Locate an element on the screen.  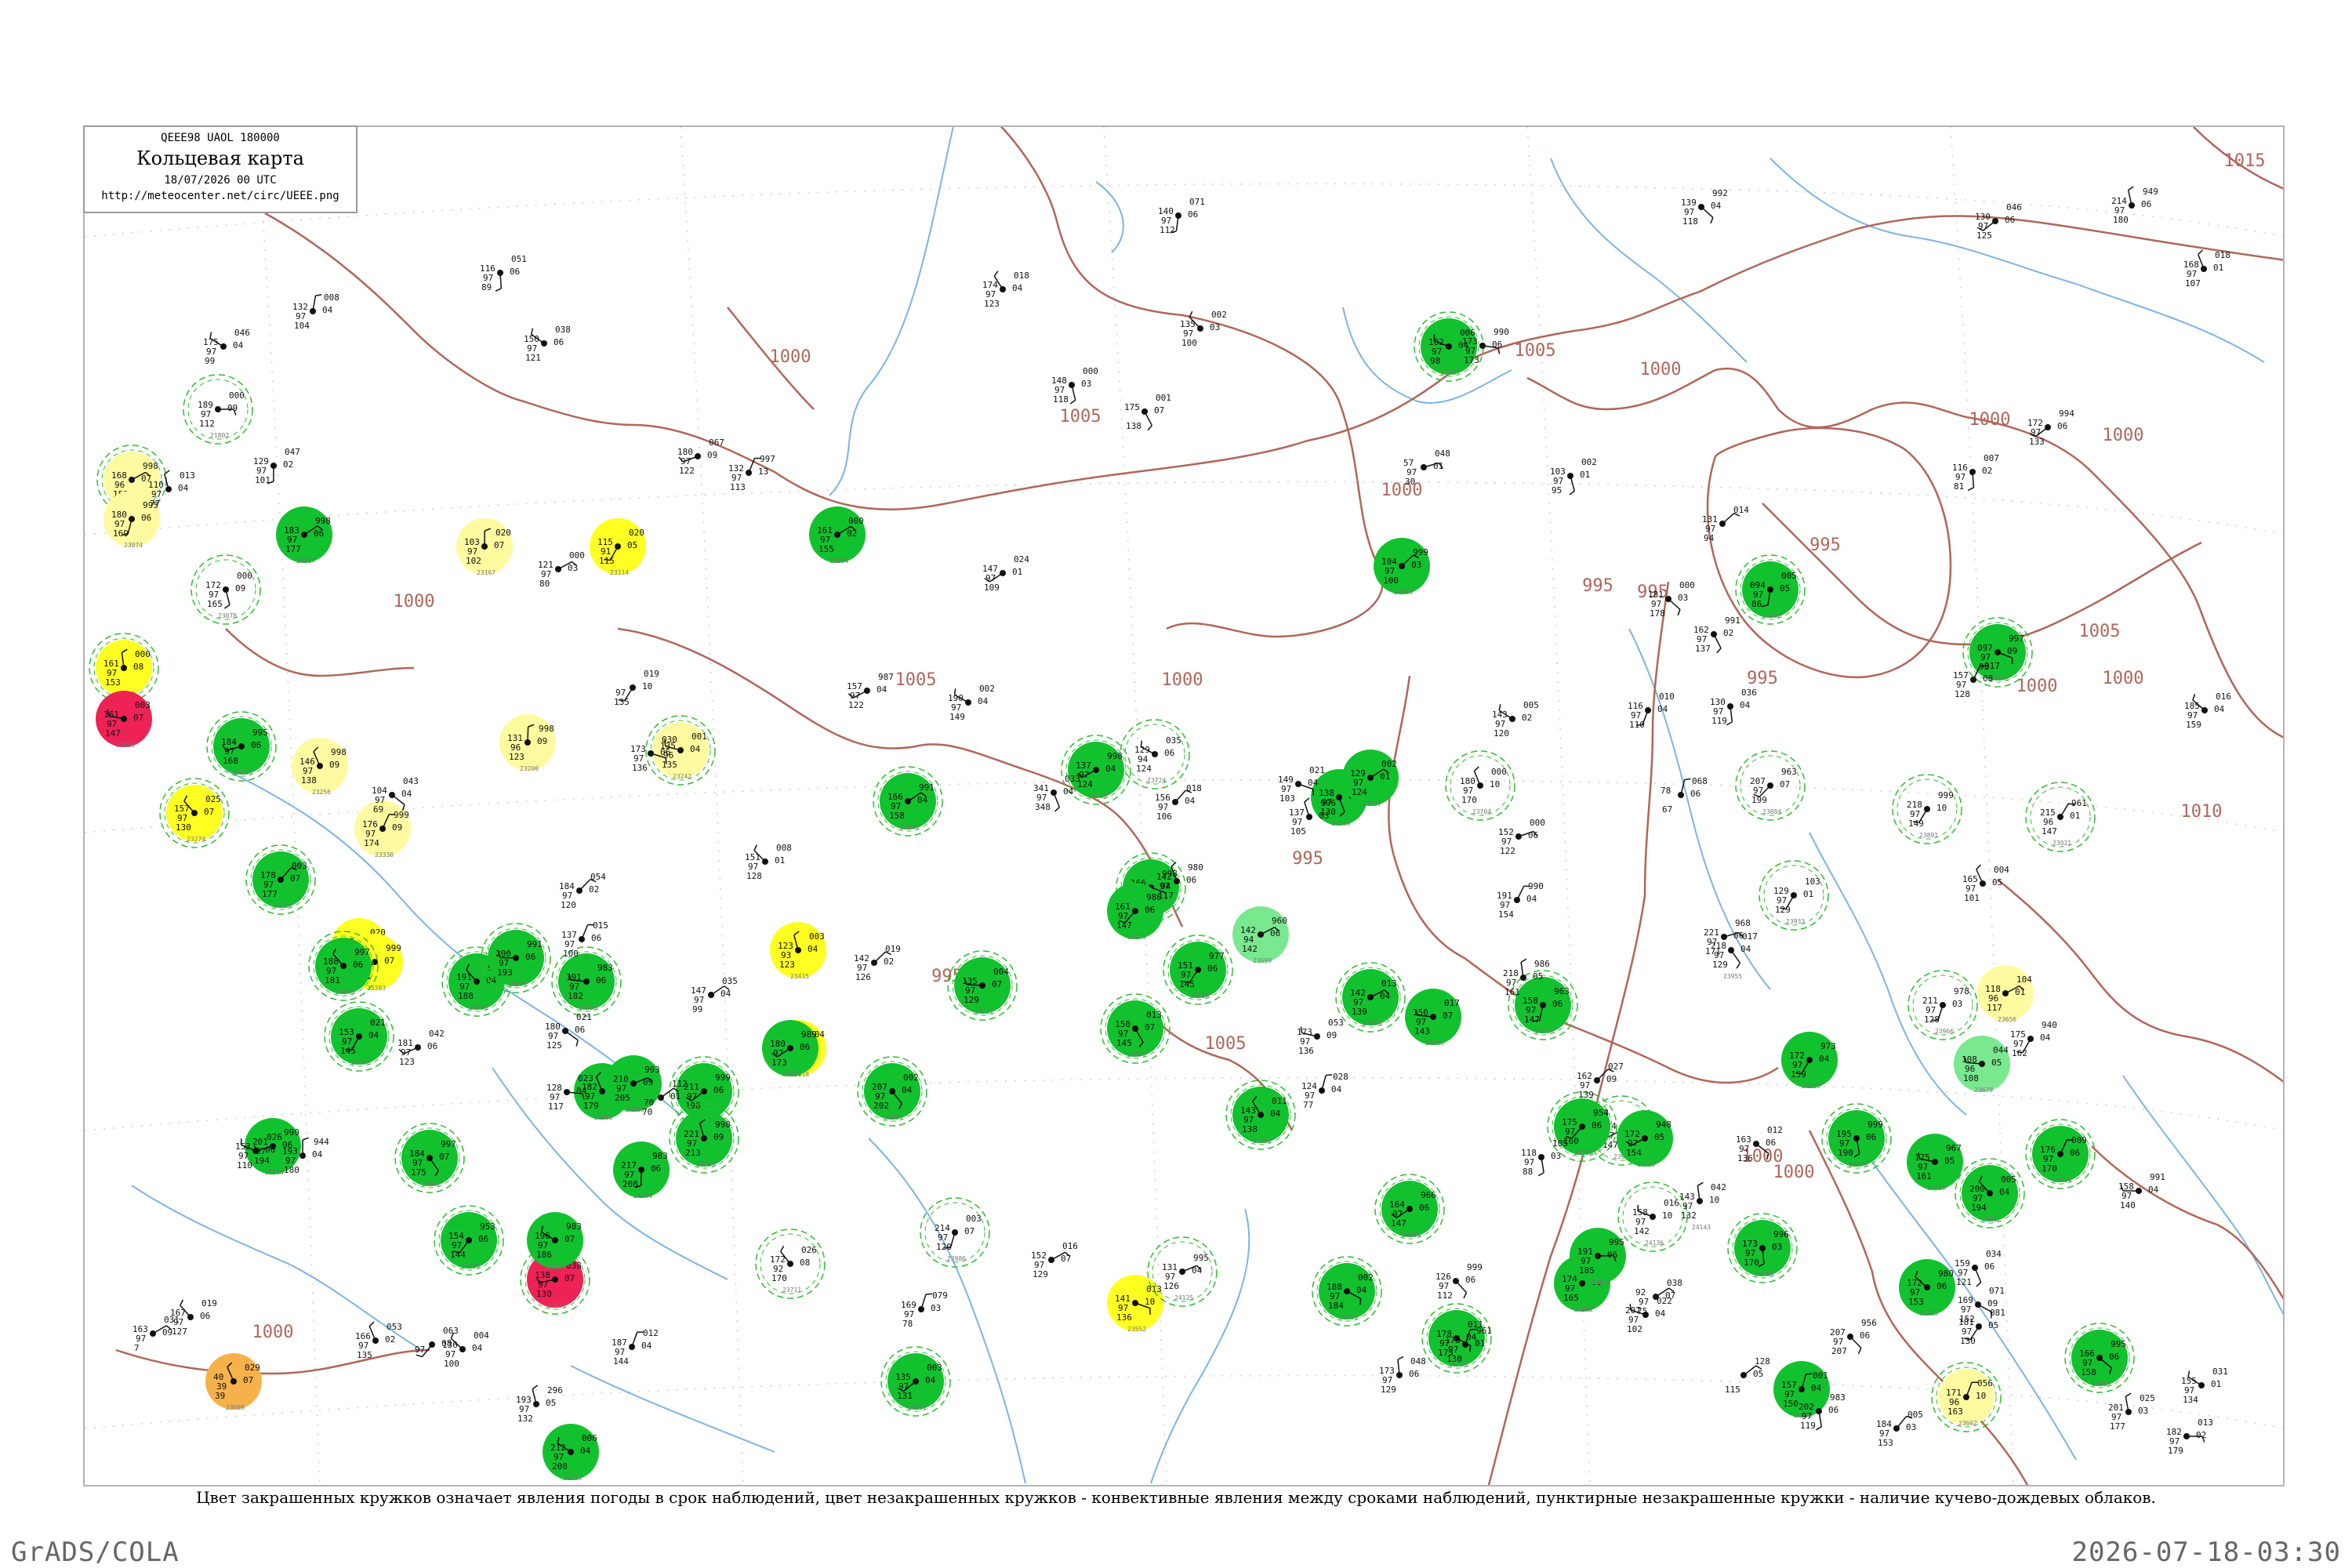
station-marker: 002103970195 is located at coordinates (1573, 476).